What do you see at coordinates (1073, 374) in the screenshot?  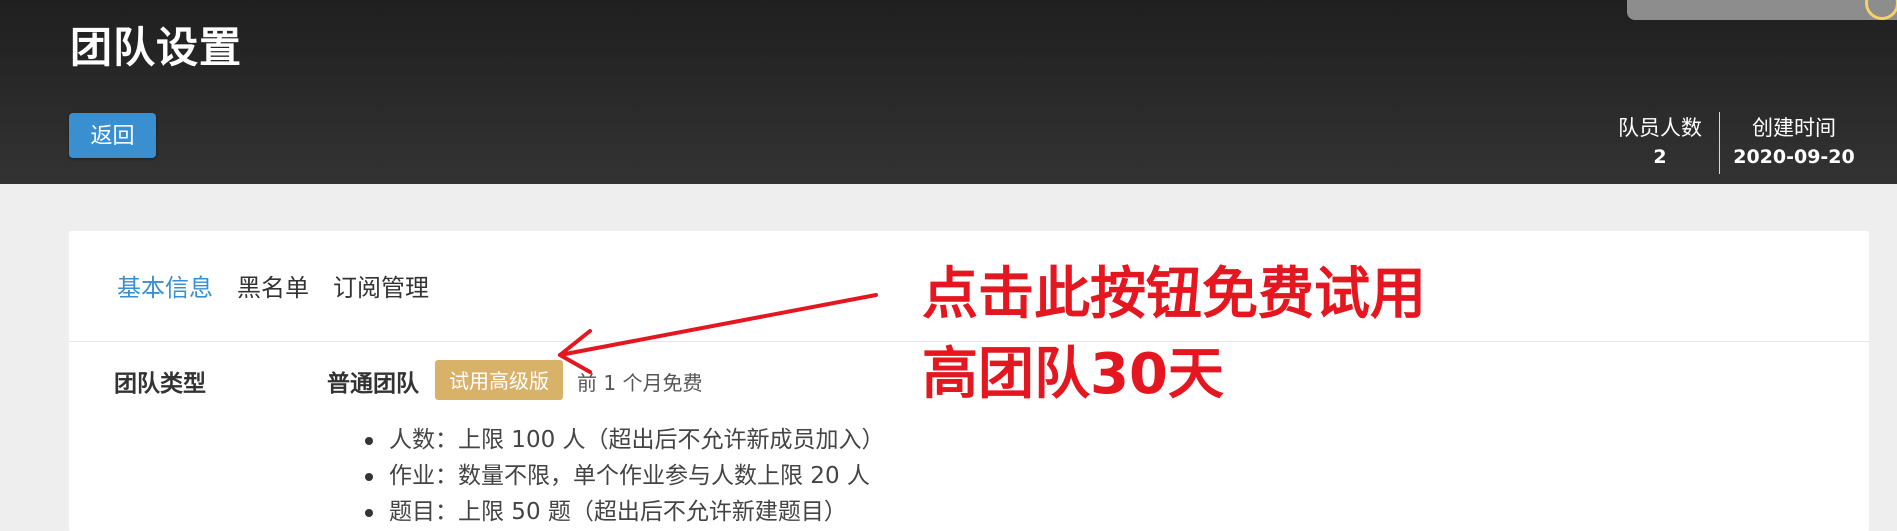 I see `annotation-line-2: 高团队30天` at bounding box center [1073, 374].